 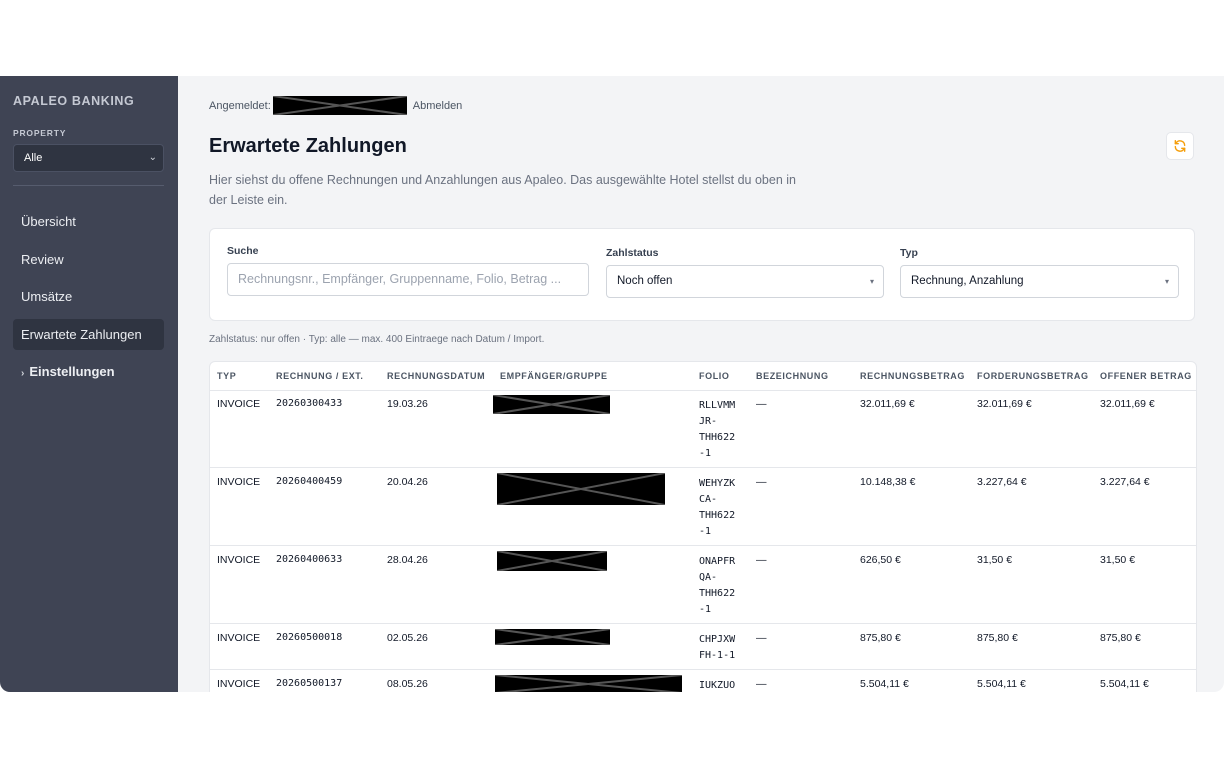 I want to click on cell-folio: RLLVMM JR- THH622 -1, so click(x=717, y=429).